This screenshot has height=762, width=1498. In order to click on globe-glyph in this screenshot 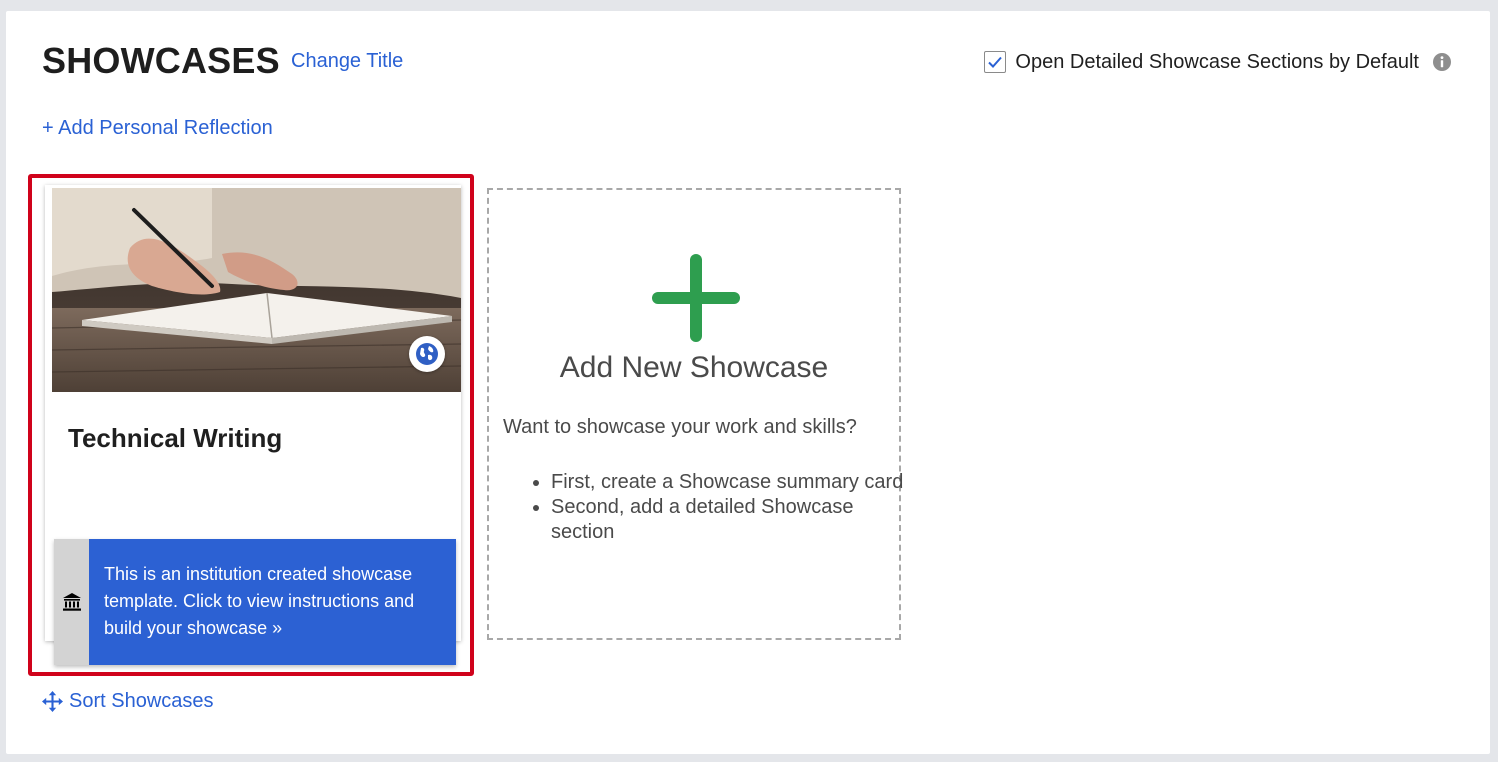, I will do `click(427, 354)`.